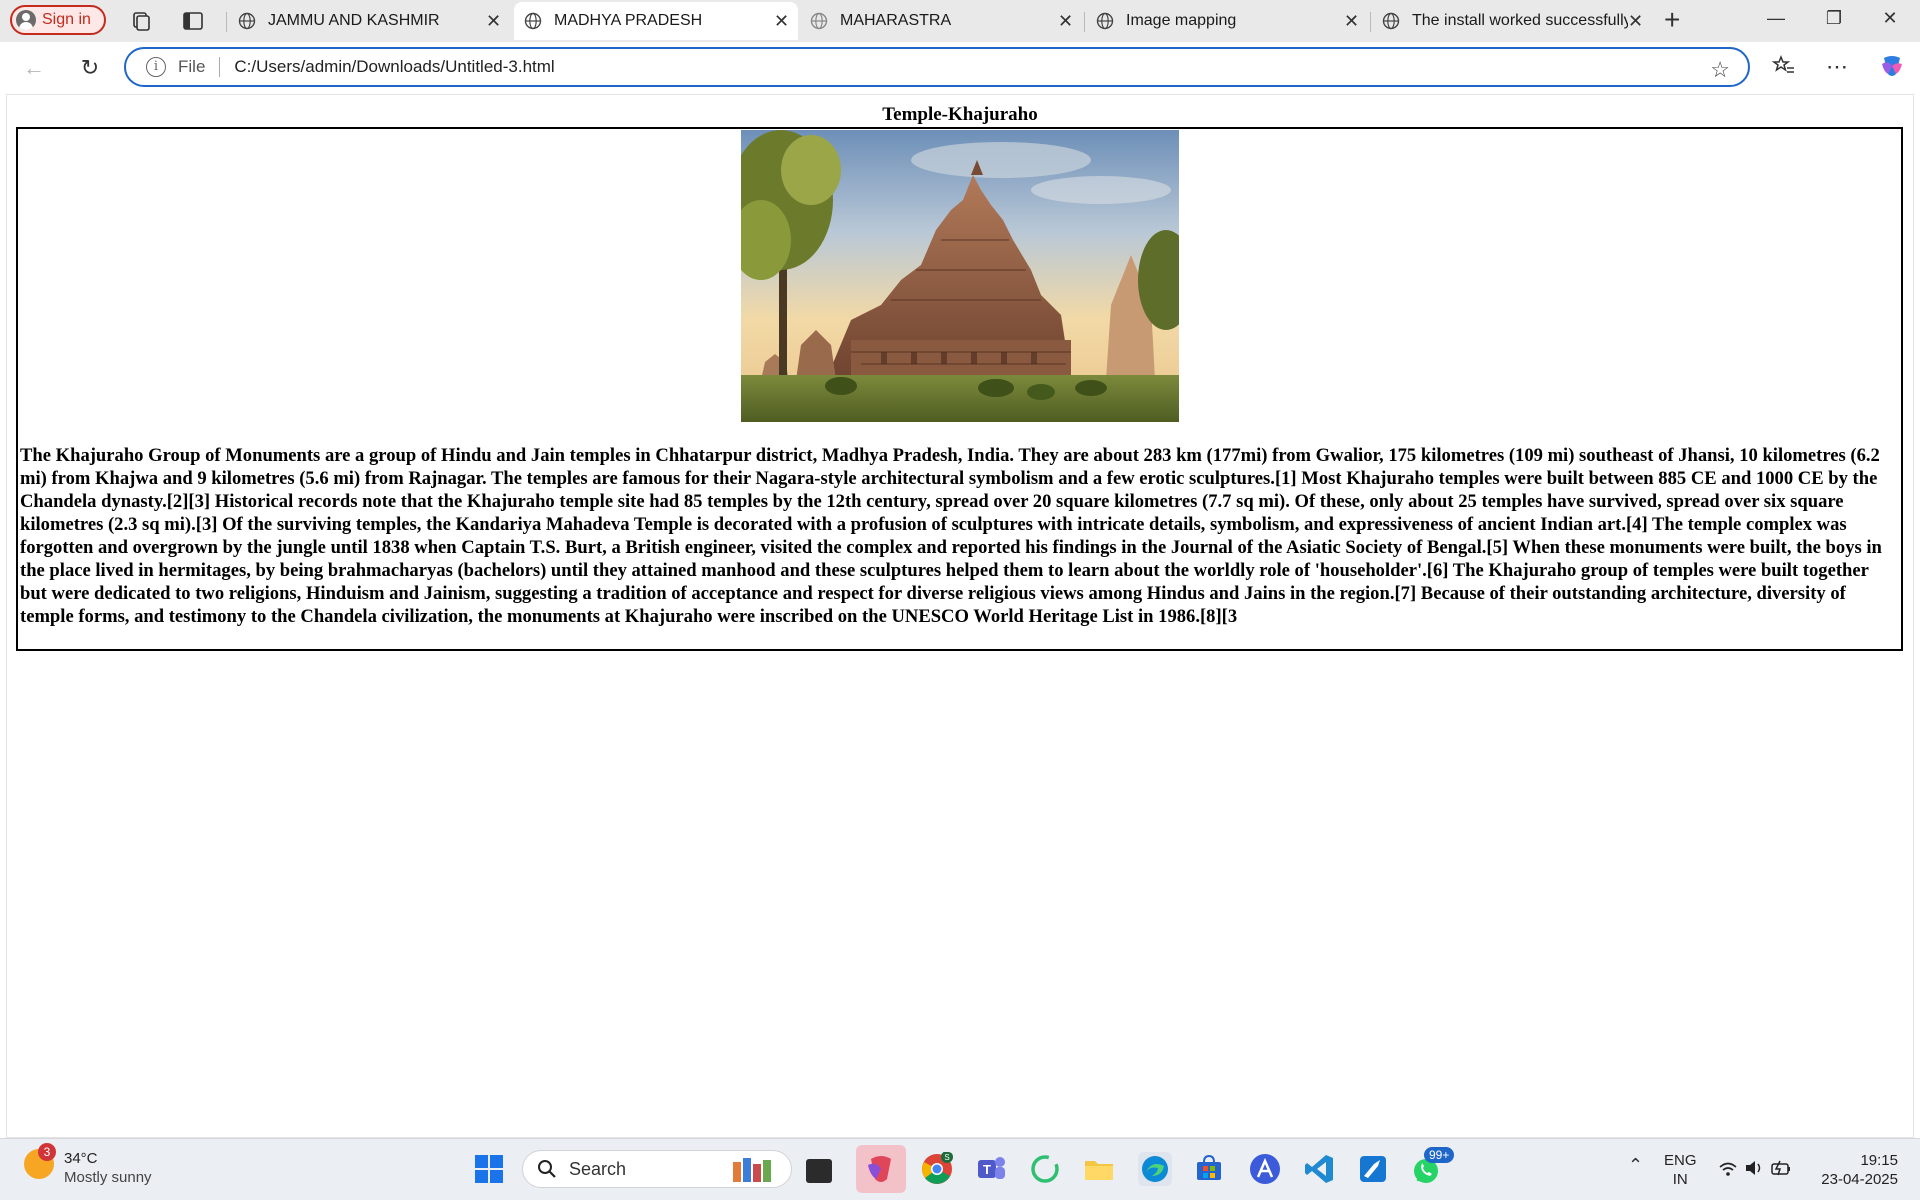 This screenshot has width=1920, height=1200. What do you see at coordinates (1181, 20) in the screenshot?
I see `tab-title: Image mapping` at bounding box center [1181, 20].